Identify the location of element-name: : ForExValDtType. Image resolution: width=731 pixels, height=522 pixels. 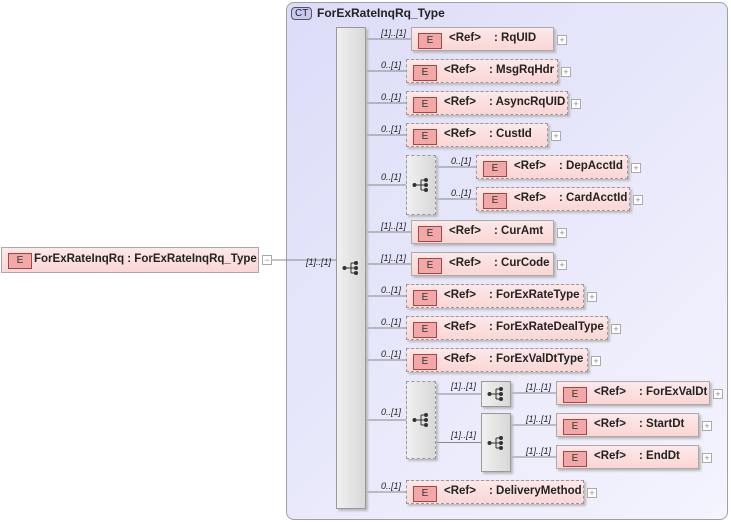
(536, 359).